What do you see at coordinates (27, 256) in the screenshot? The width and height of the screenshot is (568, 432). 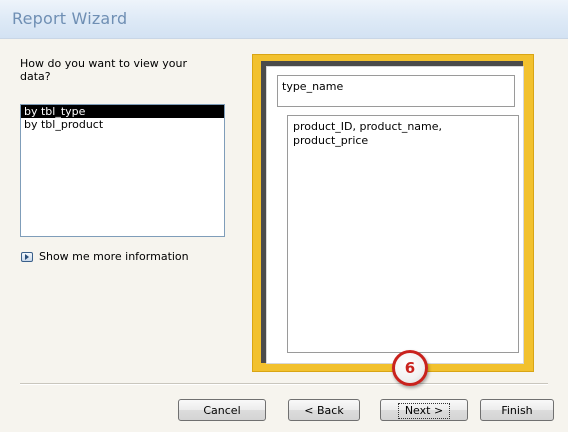 I see `expand-arrow-icon` at bounding box center [27, 256].